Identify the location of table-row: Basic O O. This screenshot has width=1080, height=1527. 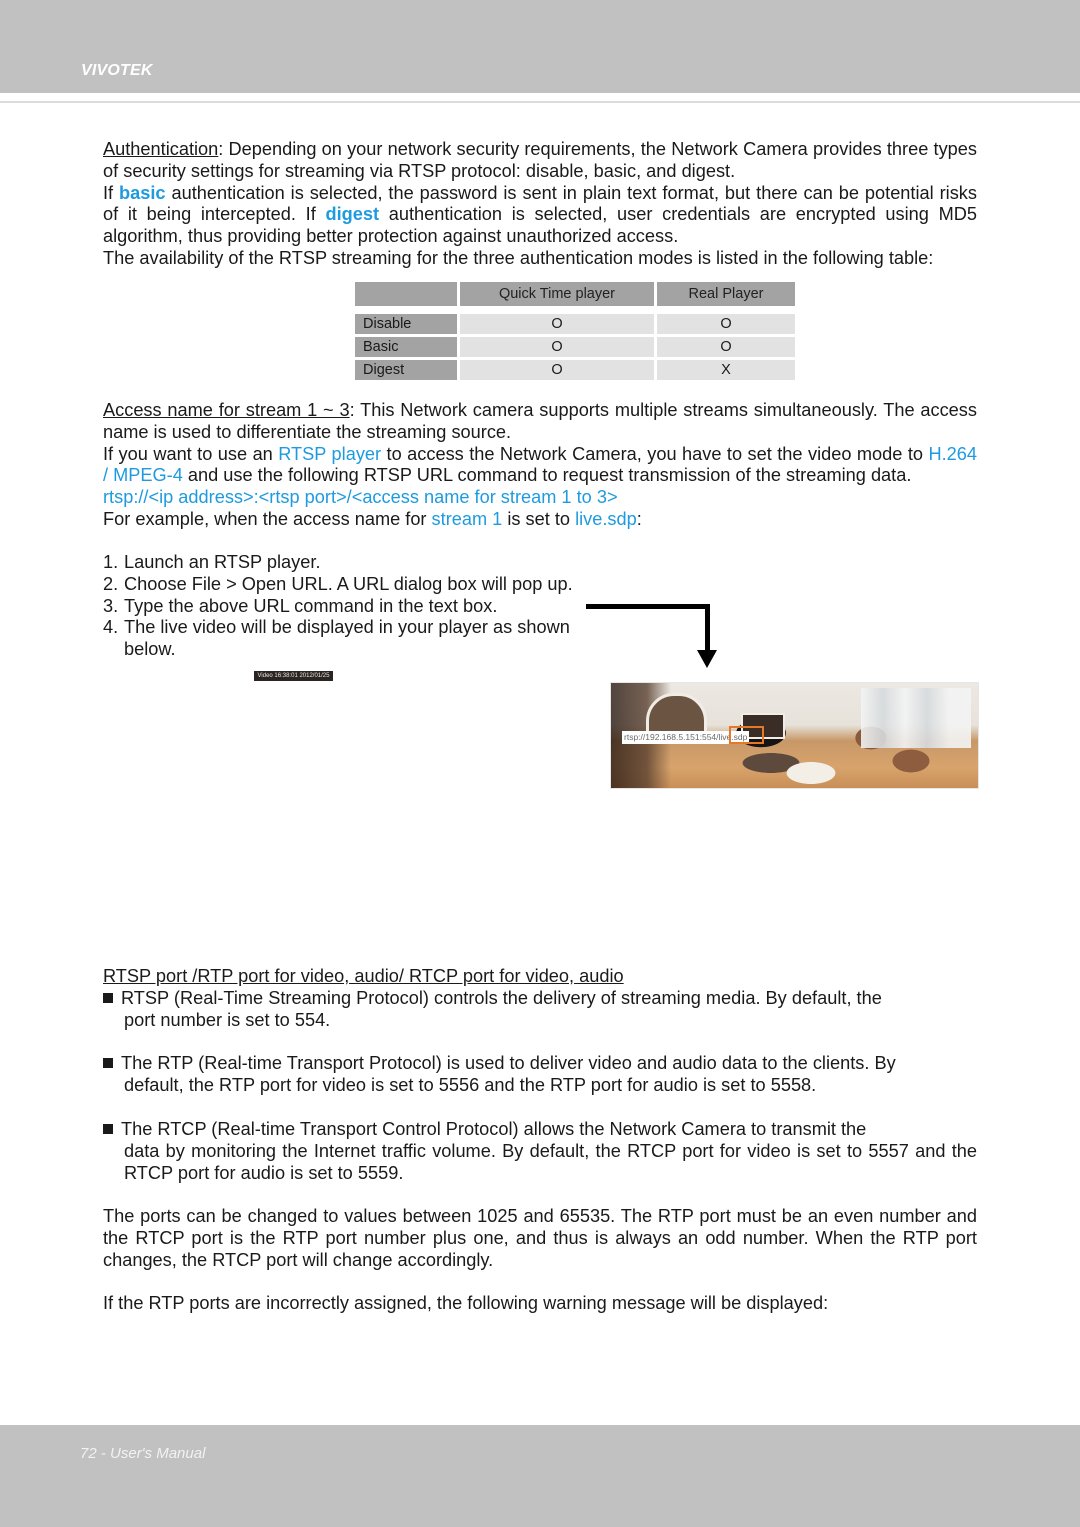
(575, 347).